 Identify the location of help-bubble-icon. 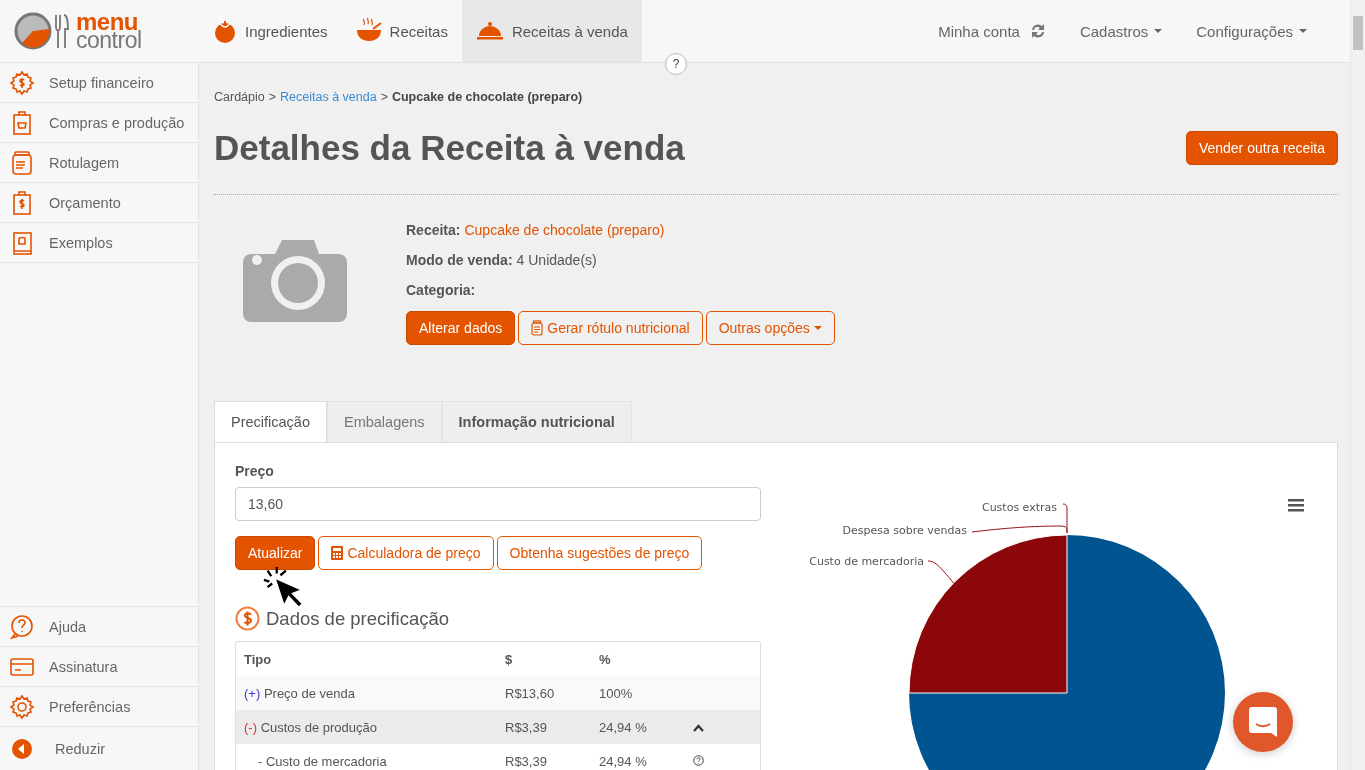
(22, 626).